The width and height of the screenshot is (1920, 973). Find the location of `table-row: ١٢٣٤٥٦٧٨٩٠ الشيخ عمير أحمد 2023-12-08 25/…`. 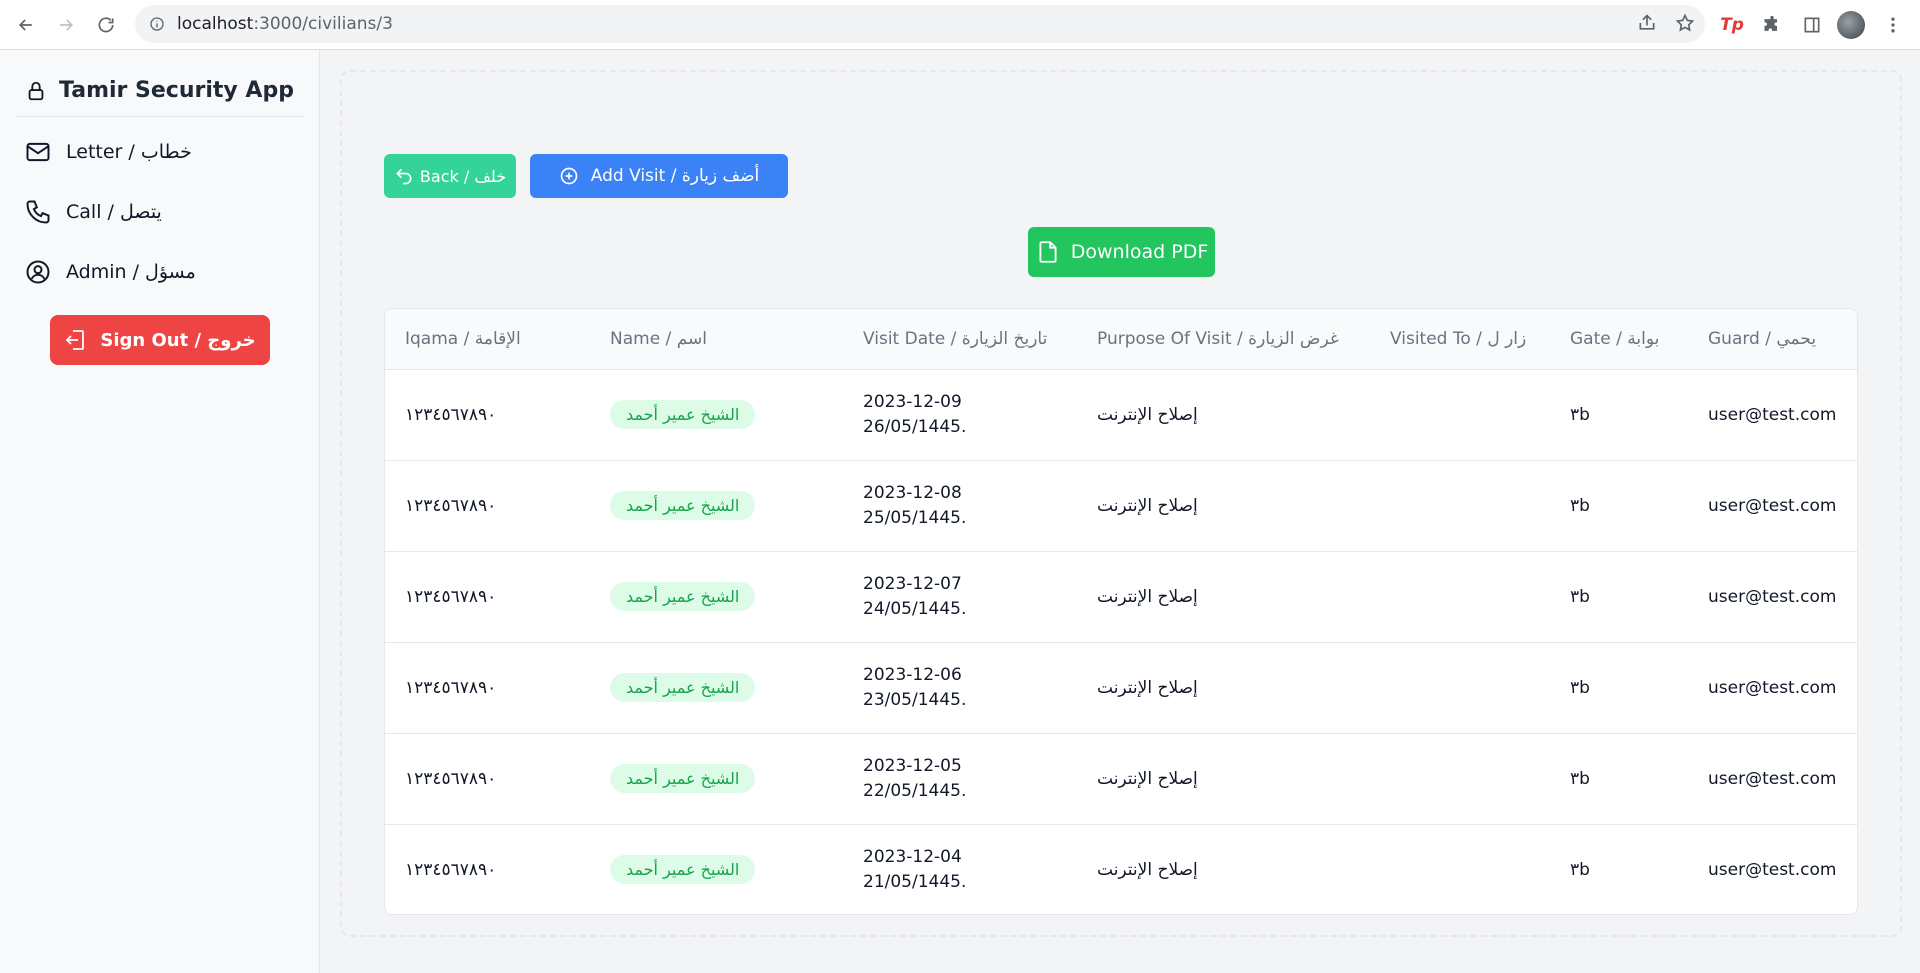

table-row: ١٢٣٤٥٦٧٨٩٠ الشيخ عمير أحمد 2023-12-08 25/… is located at coordinates (1121, 505).